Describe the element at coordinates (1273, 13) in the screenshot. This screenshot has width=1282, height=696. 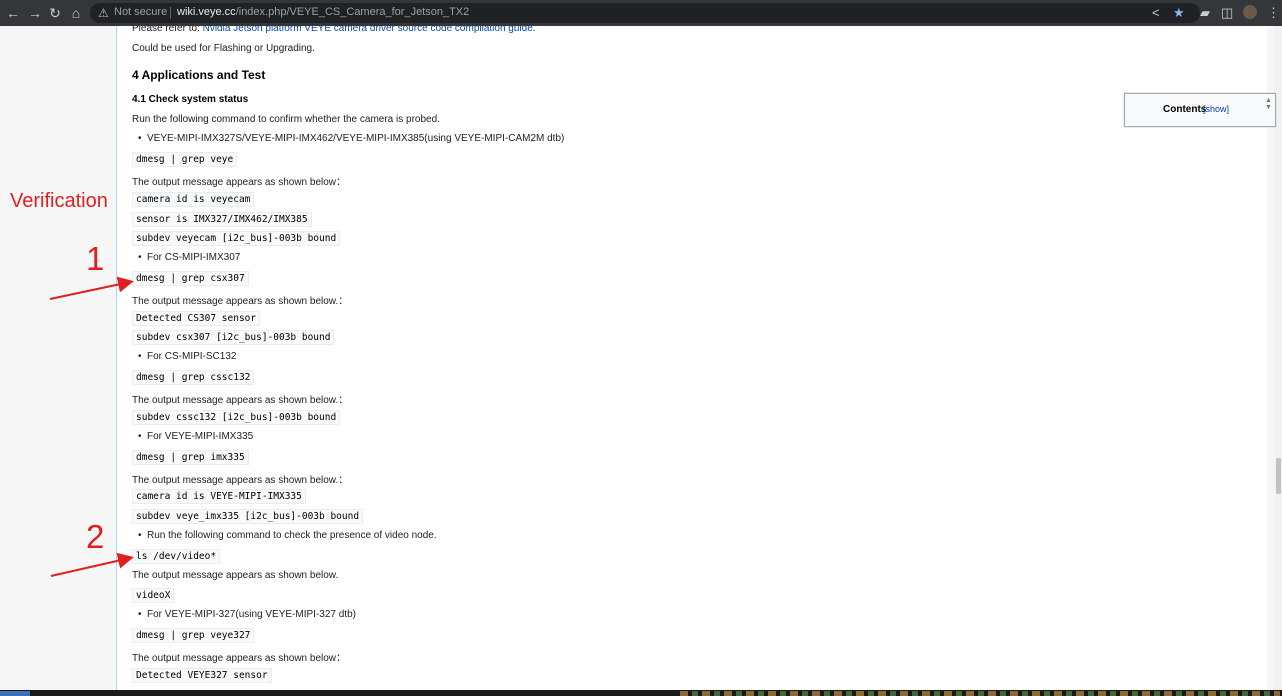
I see `menu-icon: ⋮` at that location.